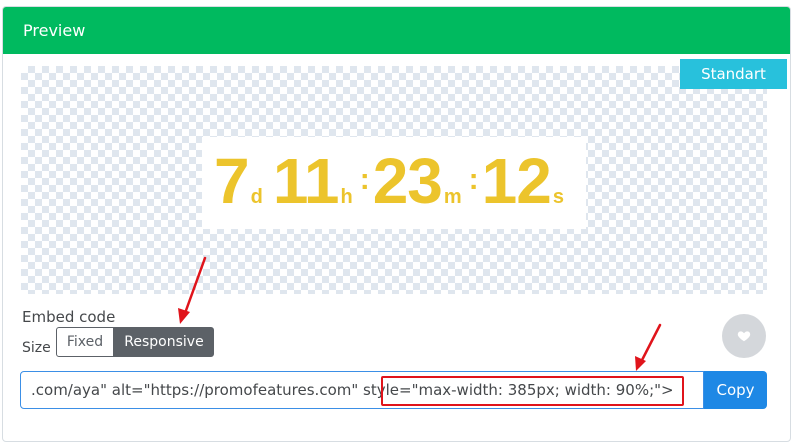 Image resolution: width=795 pixels, height=443 pixels. What do you see at coordinates (164, 342) in the screenshot?
I see `size-responsive-button: Responsive` at bounding box center [164, 342].